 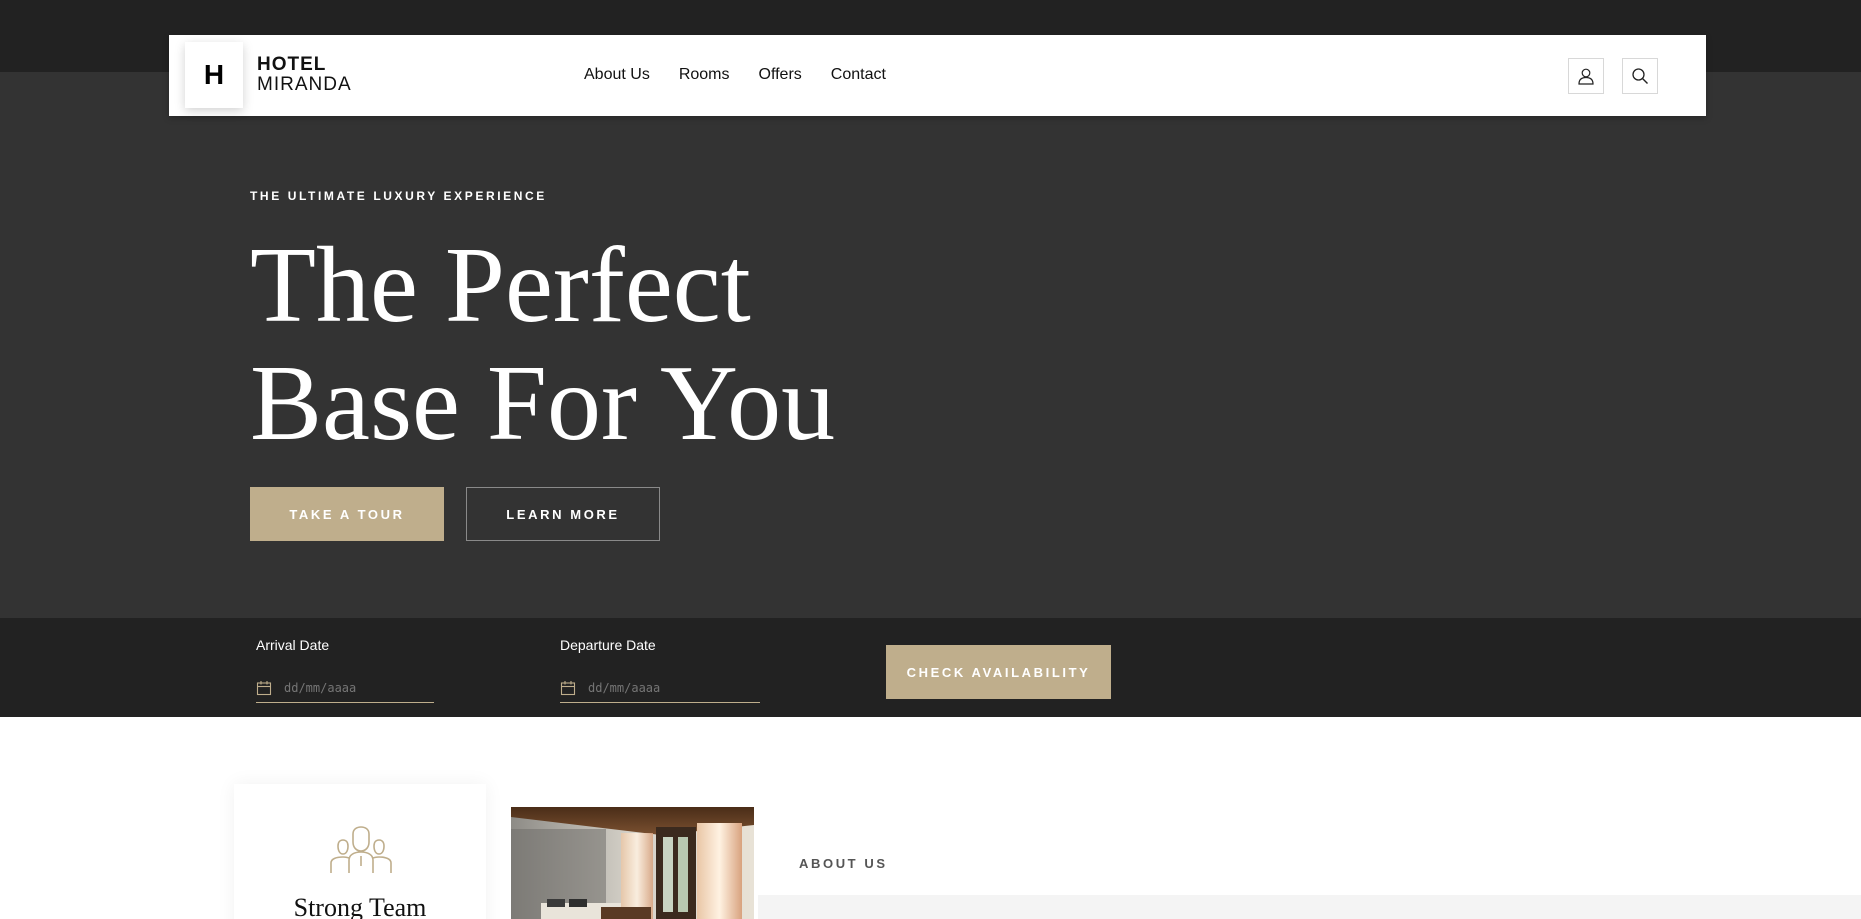 I want to click on account-button, so click(x=1586, y=76).